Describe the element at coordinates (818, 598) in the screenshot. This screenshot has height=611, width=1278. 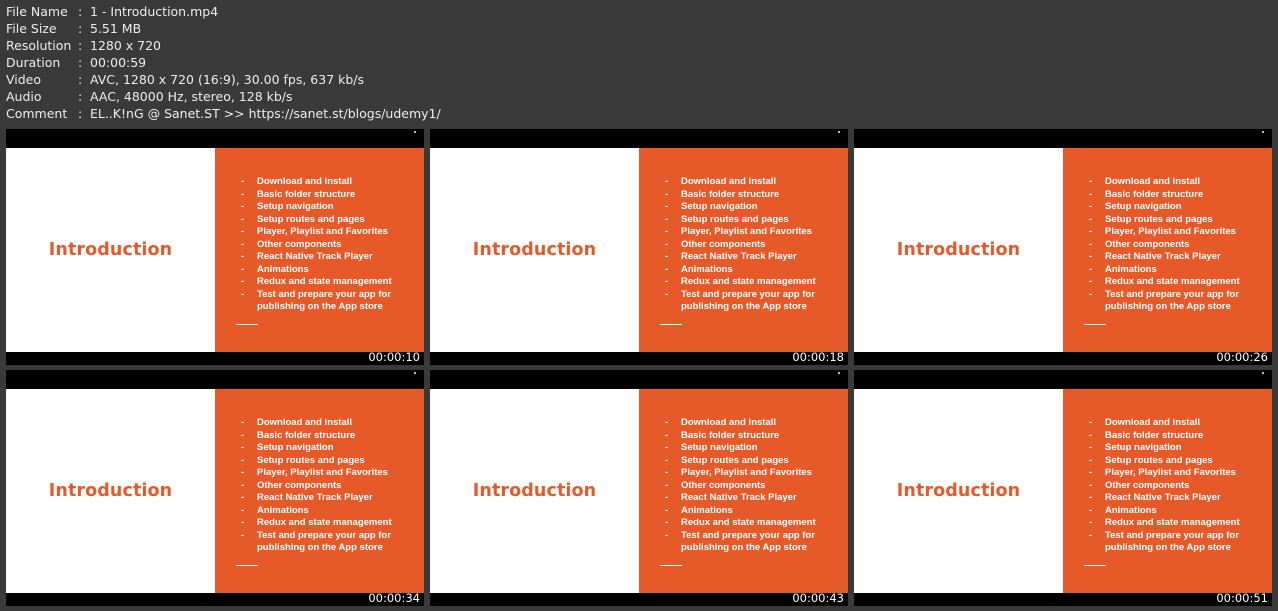
I see `thumbnail-timestamp: 00:00:43` at that location.